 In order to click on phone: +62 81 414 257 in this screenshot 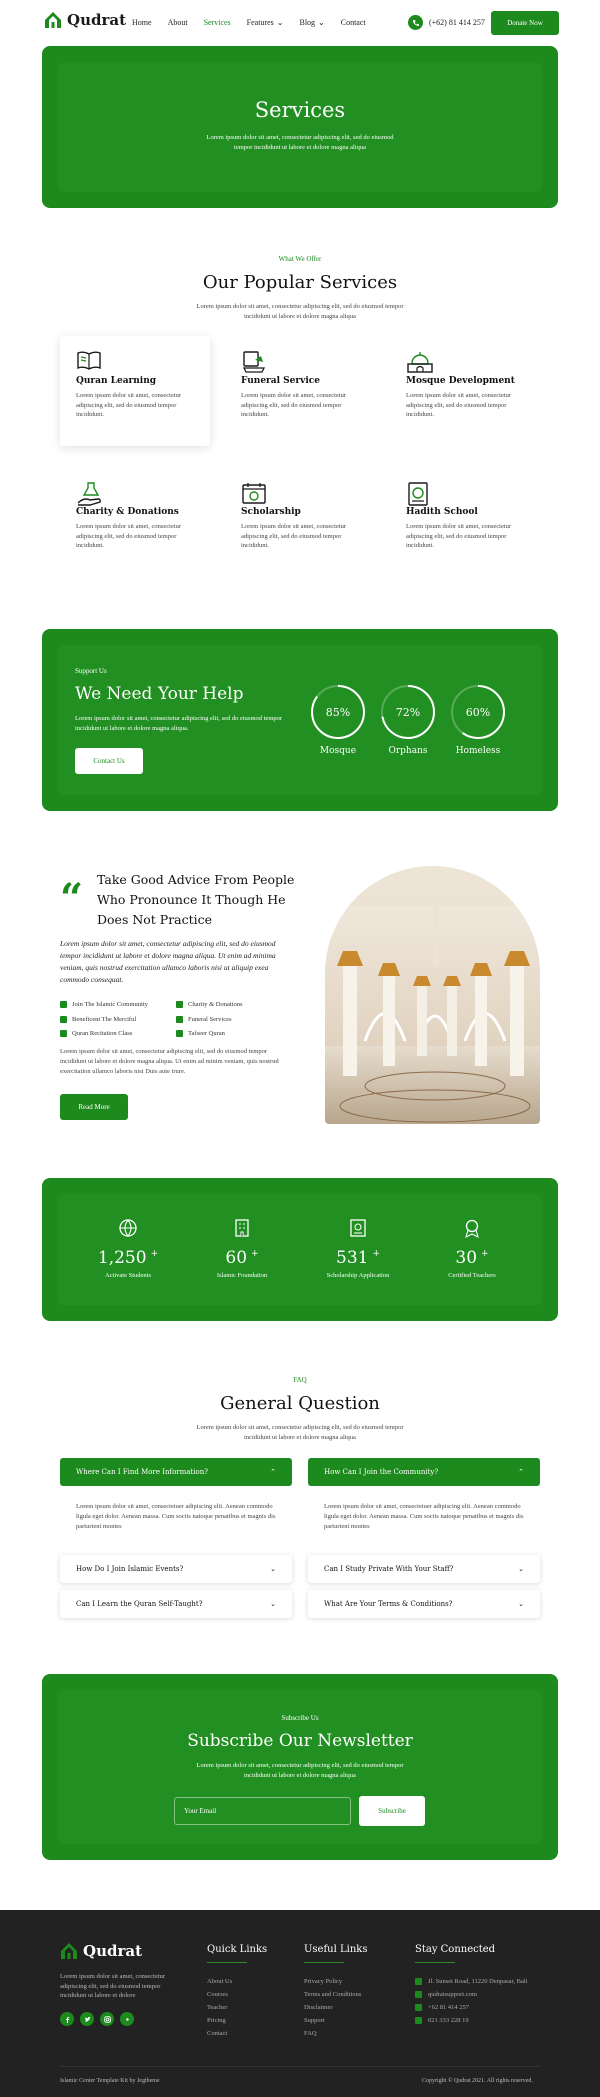, I will do `click(442, 2007)`.